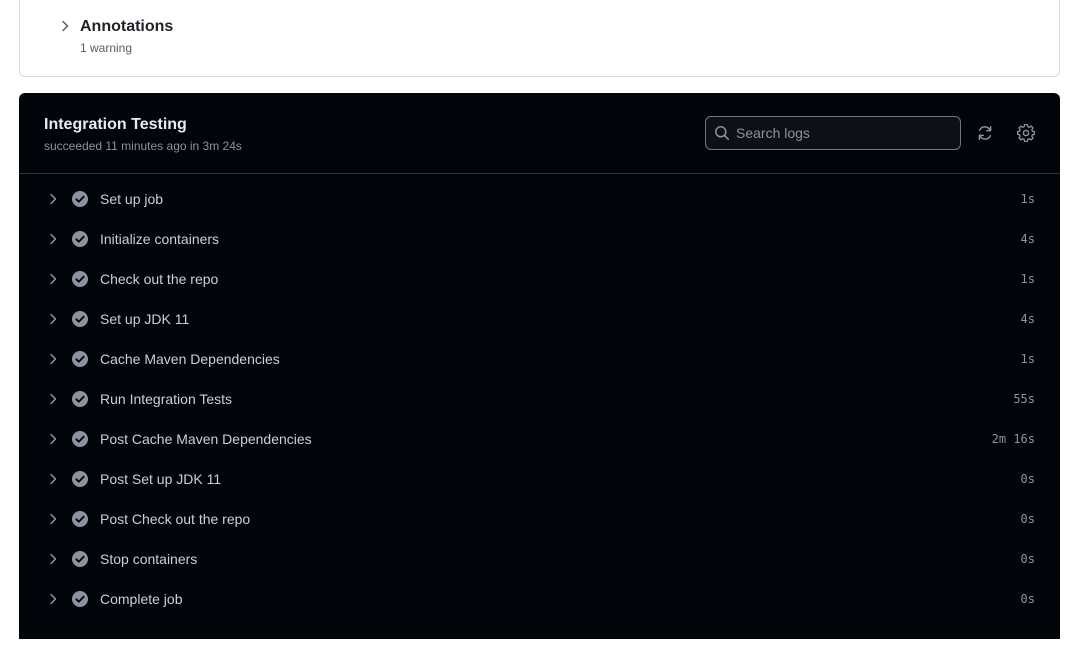  Describe the element at coordinates (106, 48) in the screenshot. I see `annotations-summary: 1 warning` at that location.